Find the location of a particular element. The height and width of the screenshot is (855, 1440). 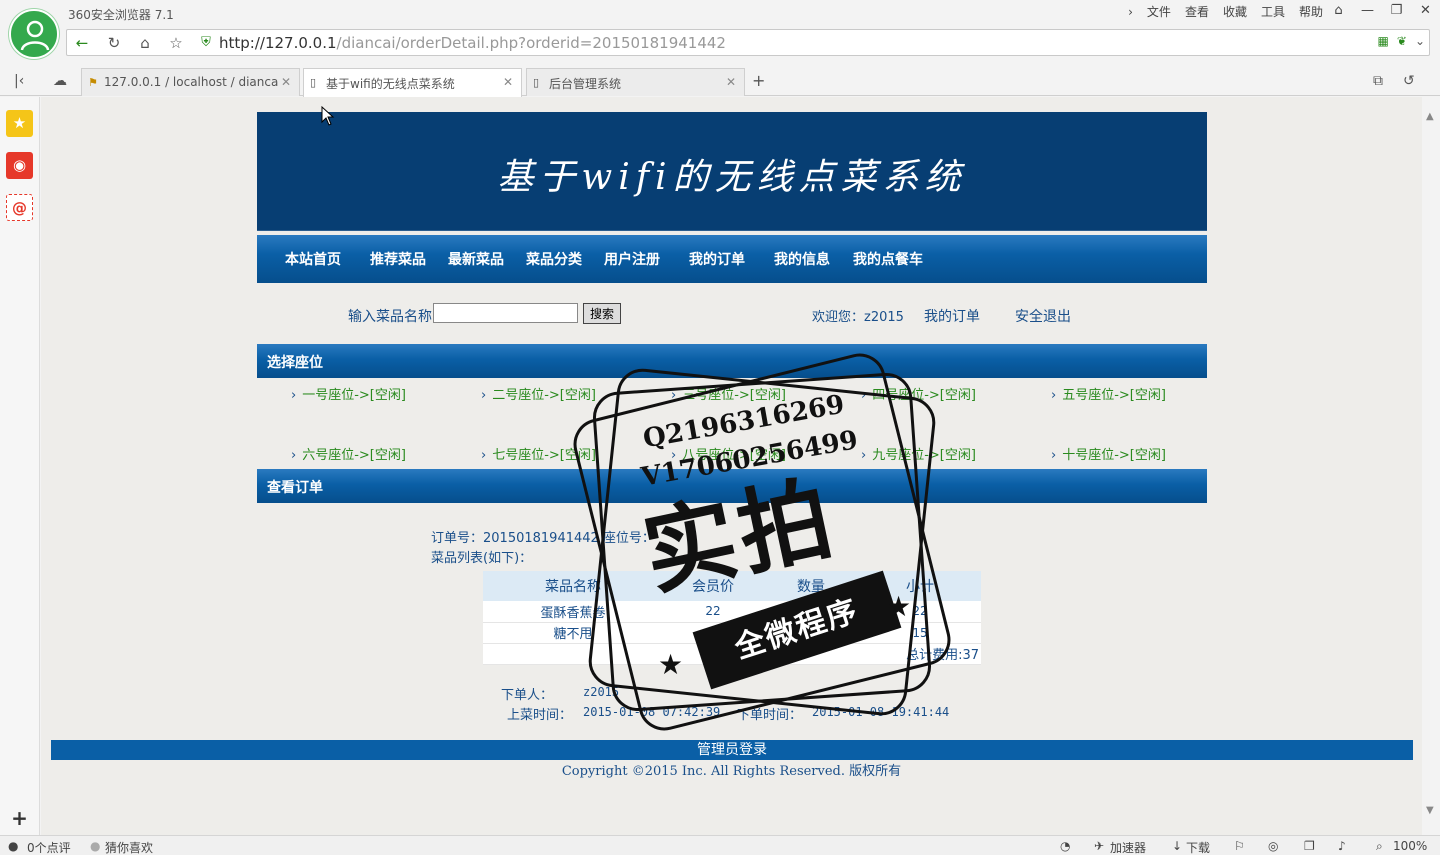

star-icon: ☆ is located at coordinates (176, 43).